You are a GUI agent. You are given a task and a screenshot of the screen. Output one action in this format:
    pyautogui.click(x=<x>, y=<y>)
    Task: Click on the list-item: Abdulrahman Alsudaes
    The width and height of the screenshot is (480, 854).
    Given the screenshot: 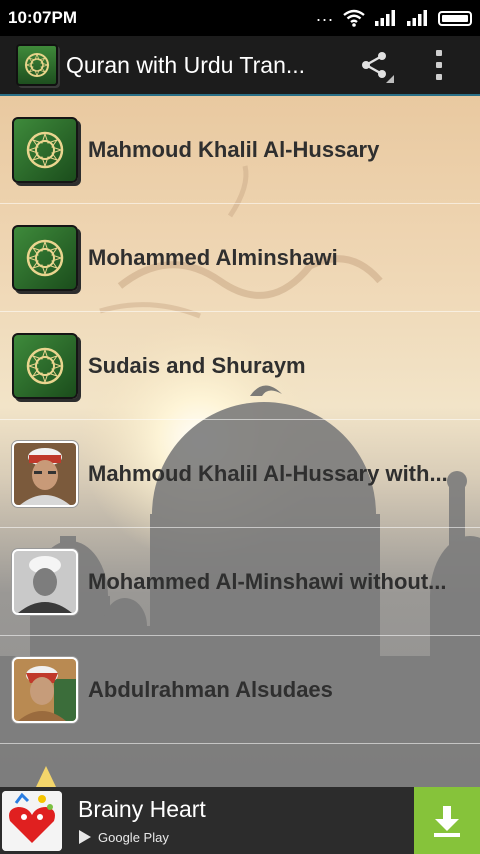 What is the action you would take?
    pyautogui.click(x=240, y=690)
    